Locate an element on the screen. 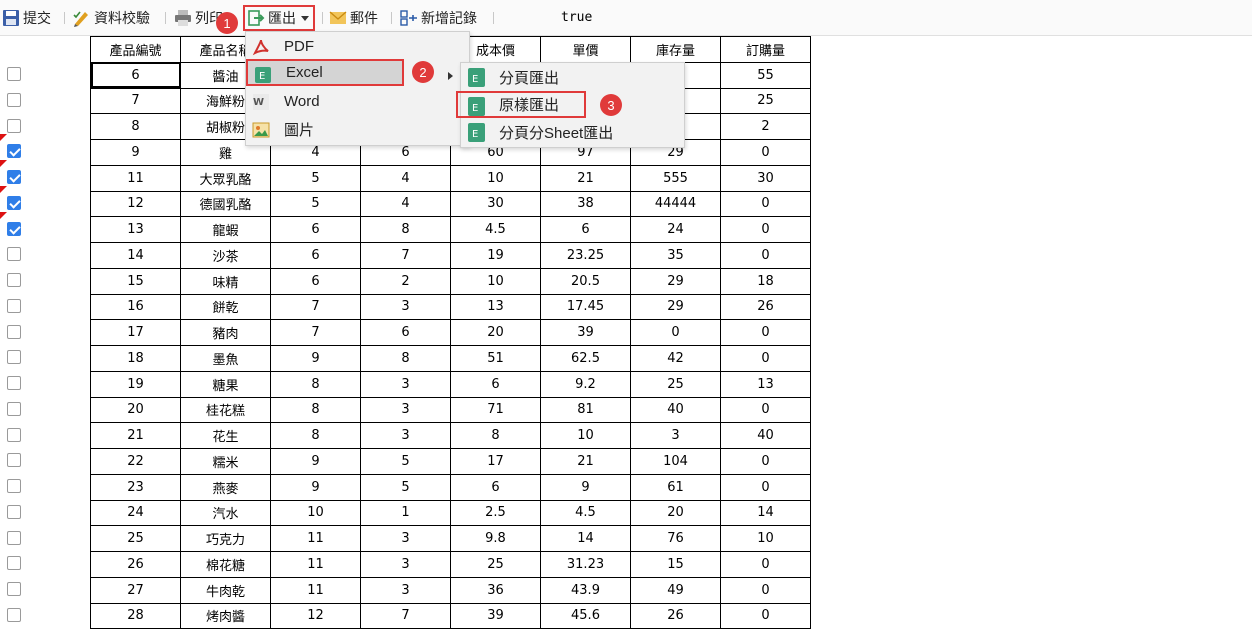  table-cell: 10 is located at coordinates (315, 513).